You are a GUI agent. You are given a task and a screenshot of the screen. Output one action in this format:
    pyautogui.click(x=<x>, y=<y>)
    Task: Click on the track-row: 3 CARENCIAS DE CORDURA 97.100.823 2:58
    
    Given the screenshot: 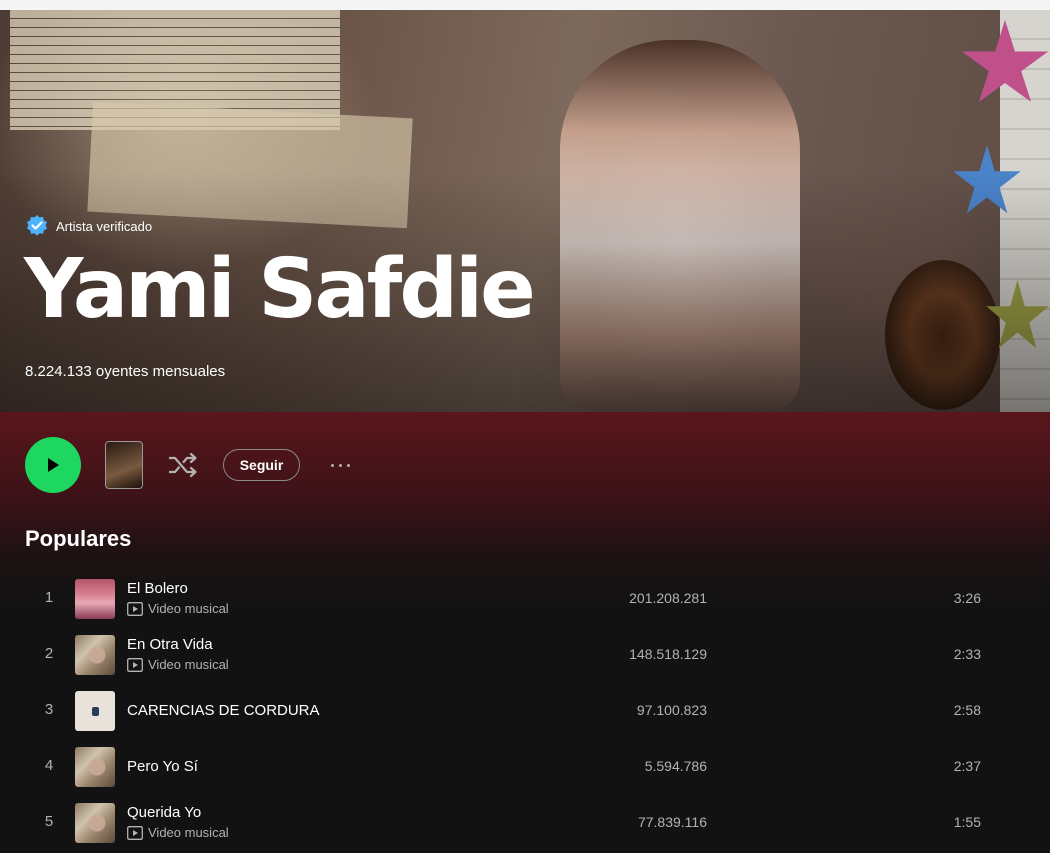 What is the action you would take?
    pyautogui.click(x=525, y=711)
    